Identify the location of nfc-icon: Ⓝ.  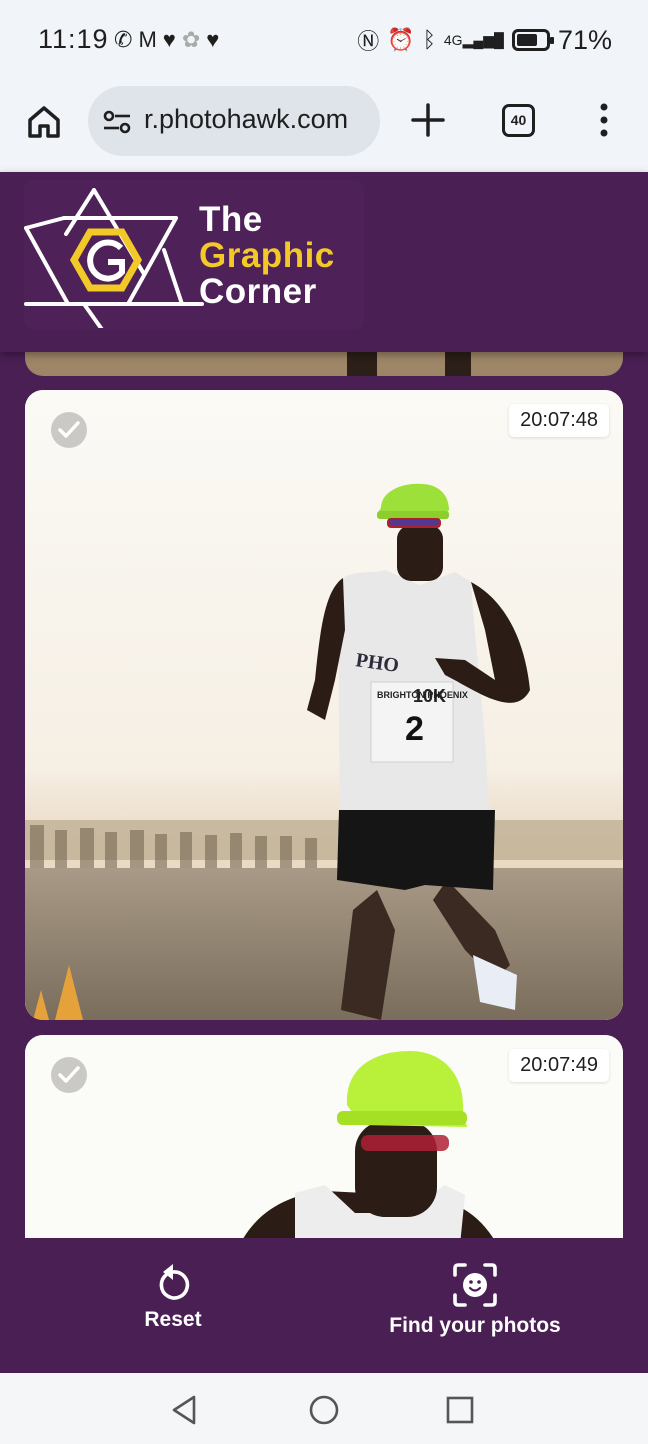
(368, 41).